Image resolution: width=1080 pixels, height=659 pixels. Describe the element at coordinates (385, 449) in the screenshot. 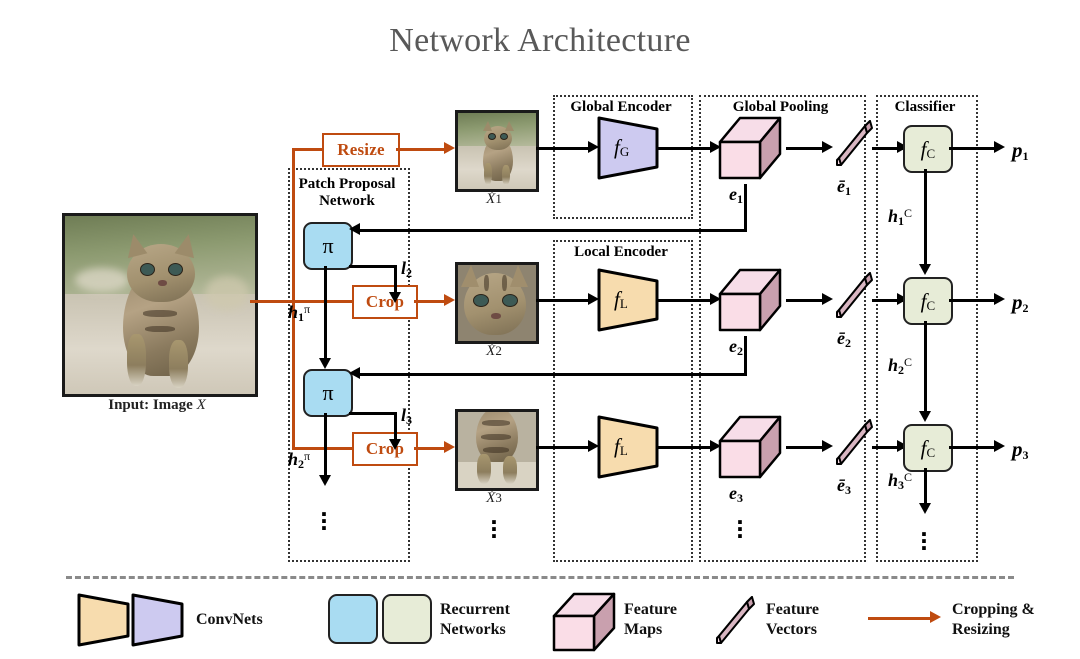

I see `crop-button-3: Crop` at that location.